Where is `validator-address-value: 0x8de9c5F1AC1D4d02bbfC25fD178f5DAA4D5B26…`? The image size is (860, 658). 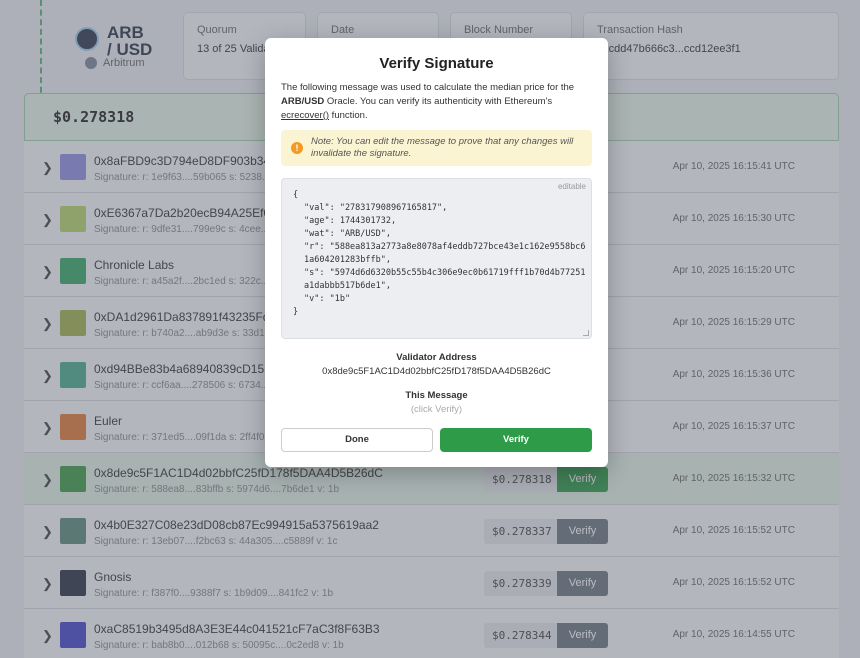 validator-address-value: 0x8de9c5F1AC1D4d02bbfC25fD178f5DAA4D5B26… is located at coordinates (436, 371).